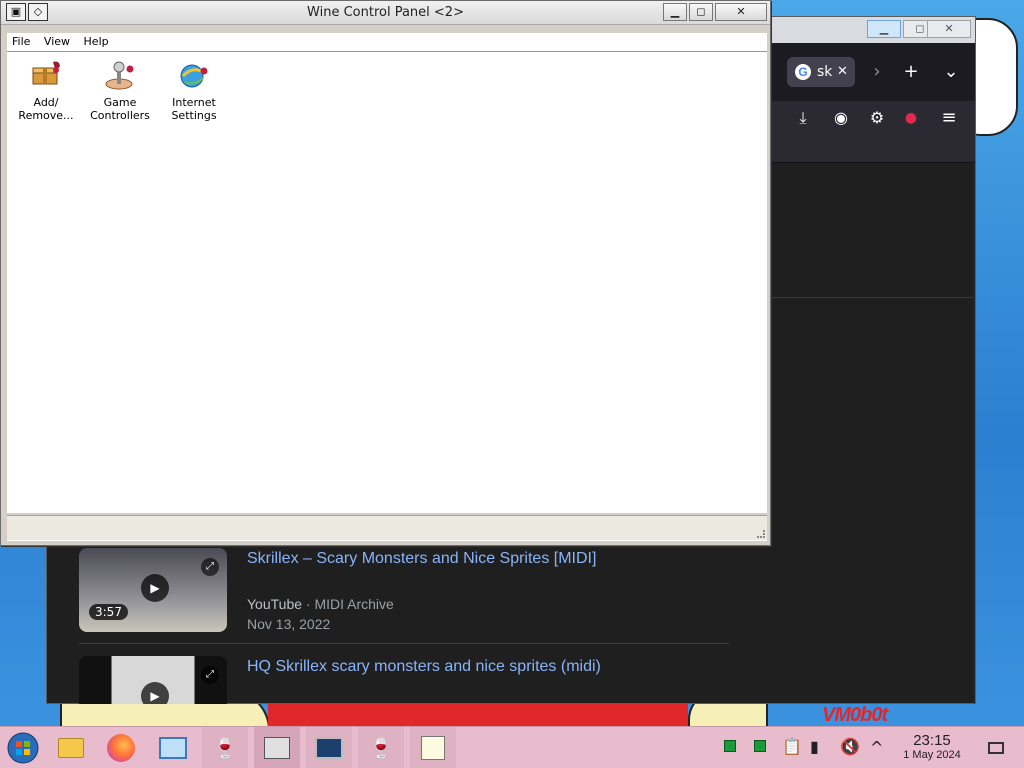 This screenshot has height=768, width=1024. Describe the element at coordinates (387, 528) in the screenshot. I see `status-bar` at that location.